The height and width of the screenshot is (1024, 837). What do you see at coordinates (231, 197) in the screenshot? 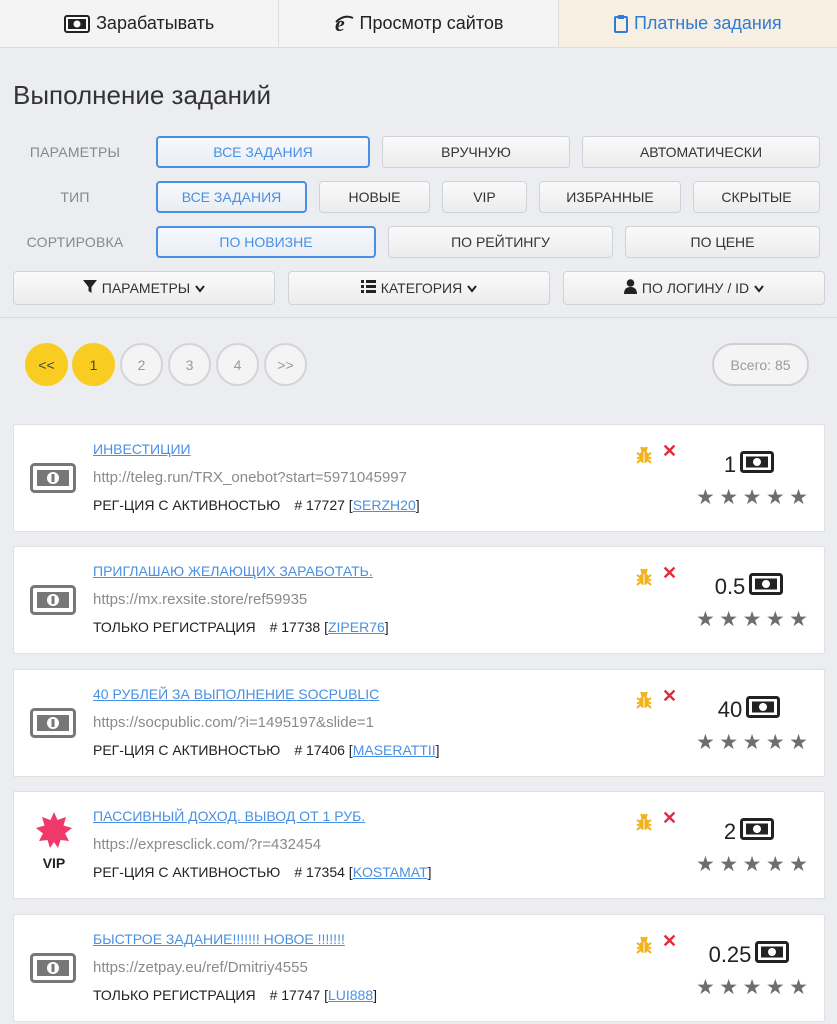
I see `type-all-button: ВСЕ ЗАДАНИЯ` at bounding box center [231, 197].